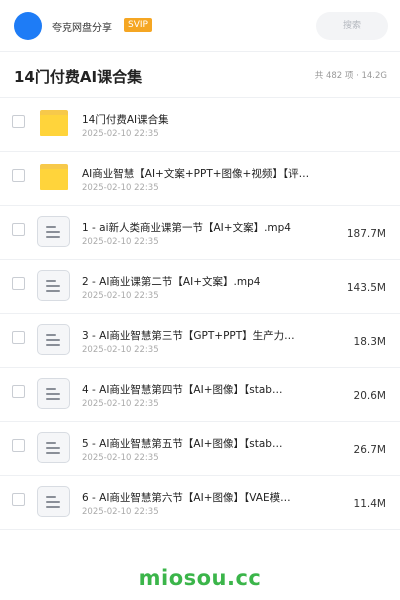 The width and height of the screenshot is (400, 600). Describe the element at coordinates (200, 578) in the screenshot. I see `watermark: miosou.cc` at that location.